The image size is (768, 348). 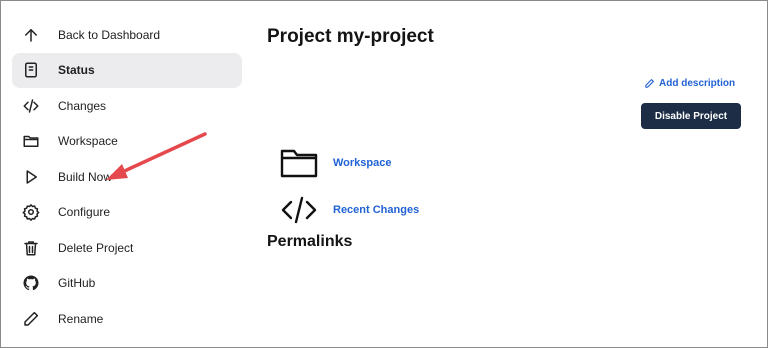 I want to click on sidebar-item-label: Workspace, so click(x=88, y=141).